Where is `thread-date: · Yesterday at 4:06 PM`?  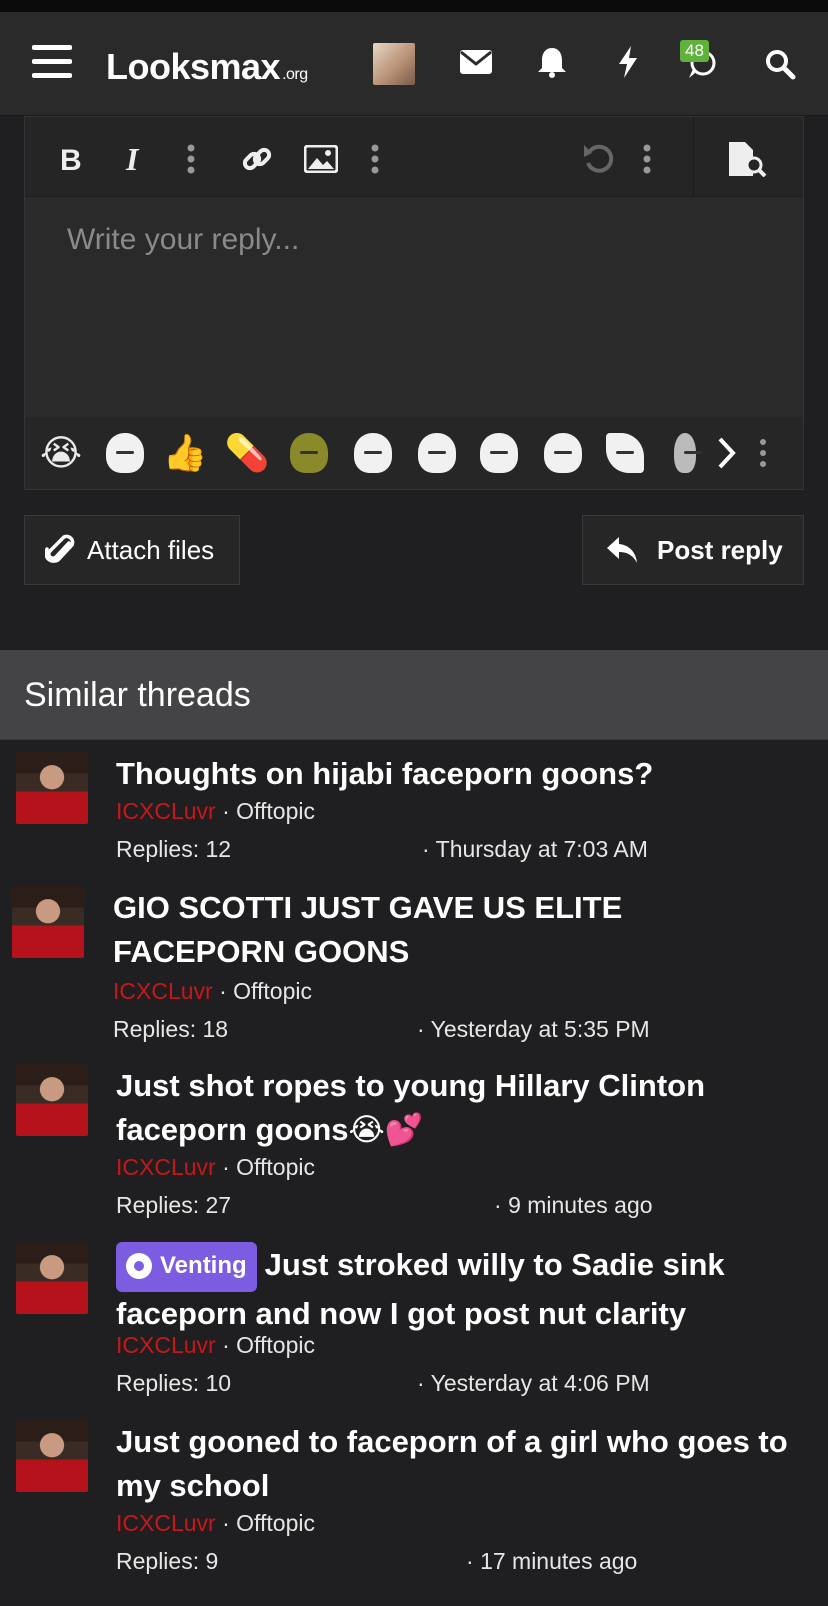
thread-date: · Yesterday at 4:06 PM is located at coordinates (533, 1383).